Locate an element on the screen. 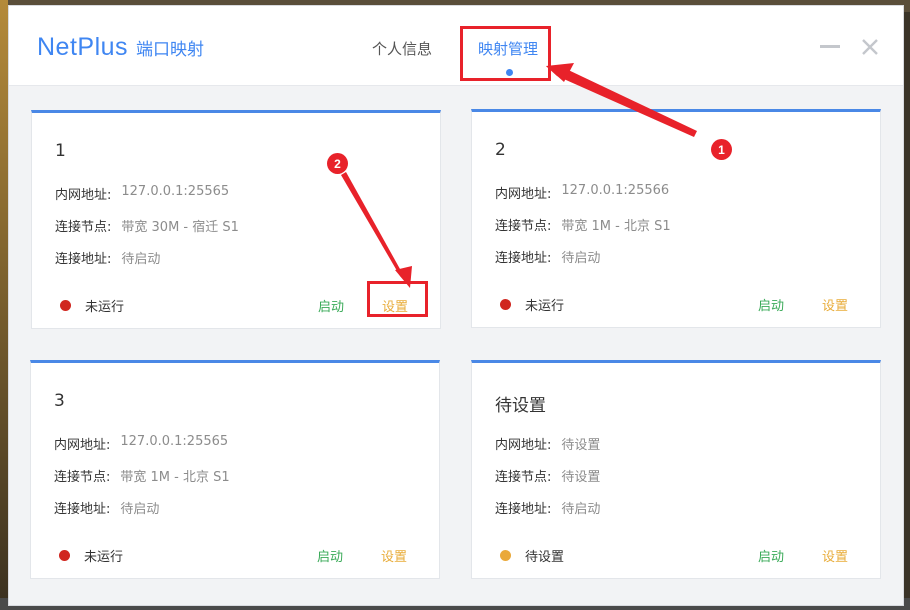 This screenshot has height=610, width=910. lan-address-value: 待设置 is located at coordinates (581, 445).